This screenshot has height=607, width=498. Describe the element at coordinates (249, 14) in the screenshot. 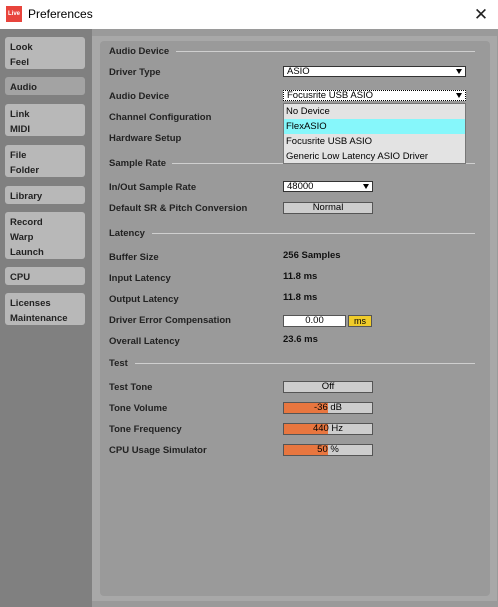

I see `title-bar: Live Preferences ✕` at that location.